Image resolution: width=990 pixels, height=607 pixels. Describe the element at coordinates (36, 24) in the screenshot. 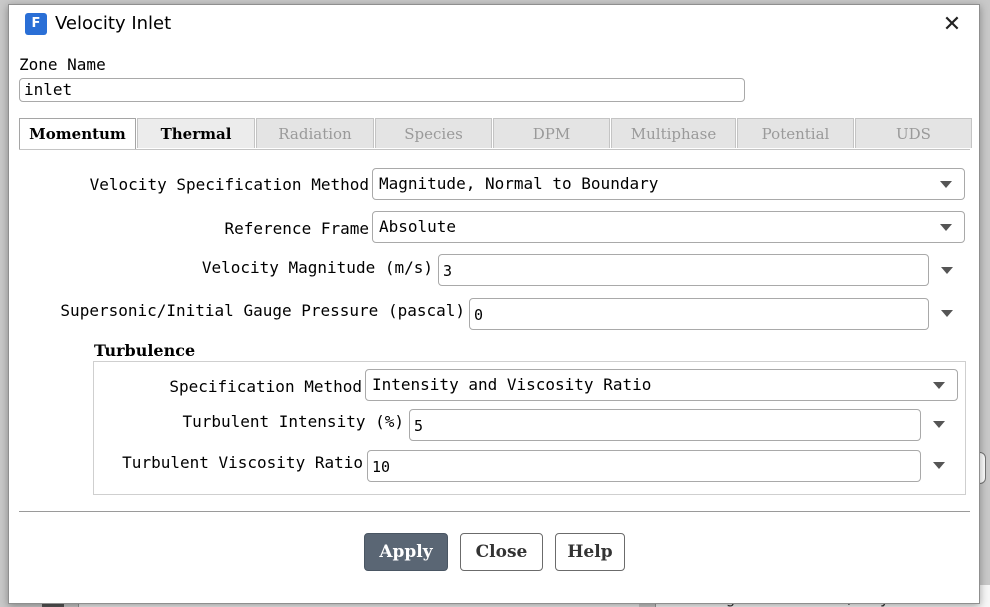

I see `fluent-app-icon: F` at that location.